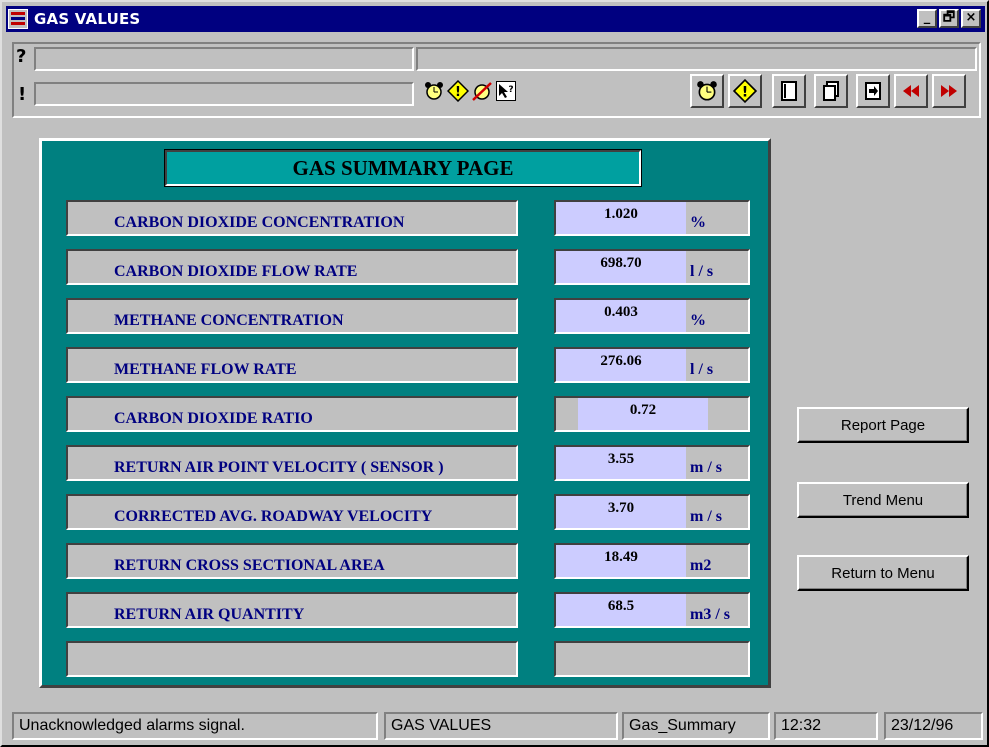 The height and width of the screenshot is (747, 989). Describe the element at coordinates (710, 614) in the screenshot. I see `value-unit: m3 / s` at that location.